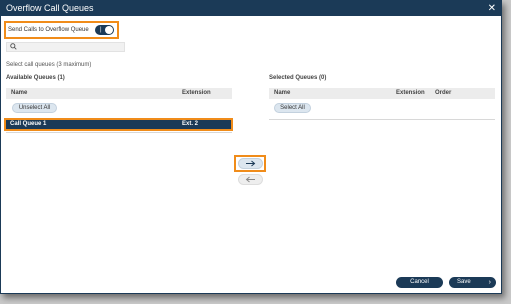 The image size is (511, 304). I want to click on available-table-bottom-rule, so click(119, 132).